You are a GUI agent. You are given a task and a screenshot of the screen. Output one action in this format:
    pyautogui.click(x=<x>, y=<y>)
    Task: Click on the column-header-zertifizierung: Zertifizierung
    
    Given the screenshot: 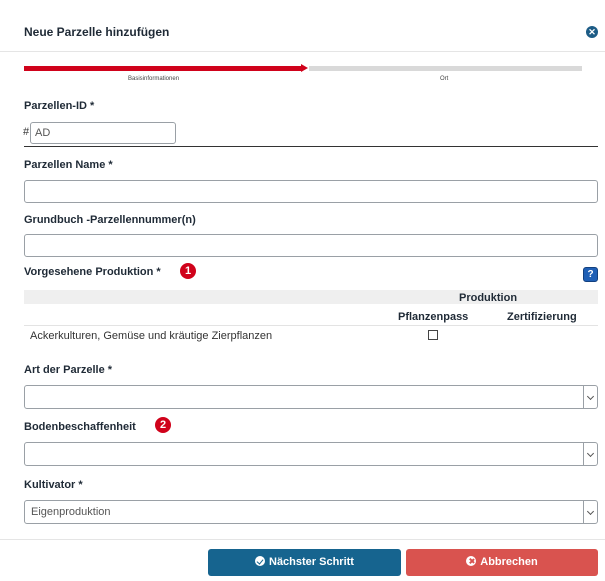 What is the action you would take?
    pyautogui.click(x=542, y=317)
    